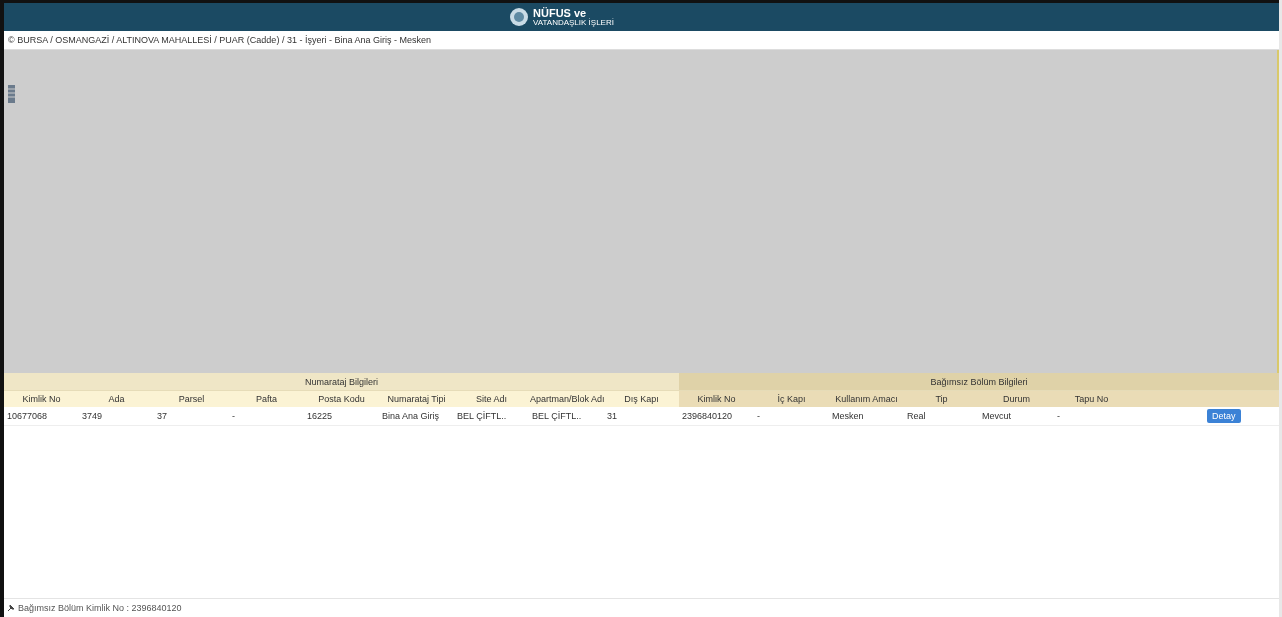 This screenshot has width=1282, height=617. What do you see at coordinates (11, 608) in the screenshot?
I see `pin-icon` at bounding box center [11, 608].